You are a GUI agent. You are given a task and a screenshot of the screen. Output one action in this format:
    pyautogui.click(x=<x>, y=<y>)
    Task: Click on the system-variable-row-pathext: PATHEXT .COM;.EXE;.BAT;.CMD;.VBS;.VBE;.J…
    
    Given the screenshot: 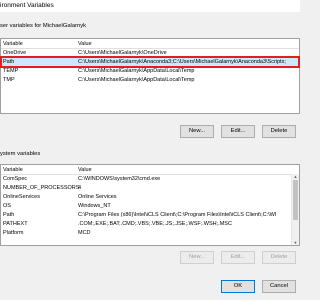 What is the action you would take?
    pyautogui.click(x=146, y=224)
    